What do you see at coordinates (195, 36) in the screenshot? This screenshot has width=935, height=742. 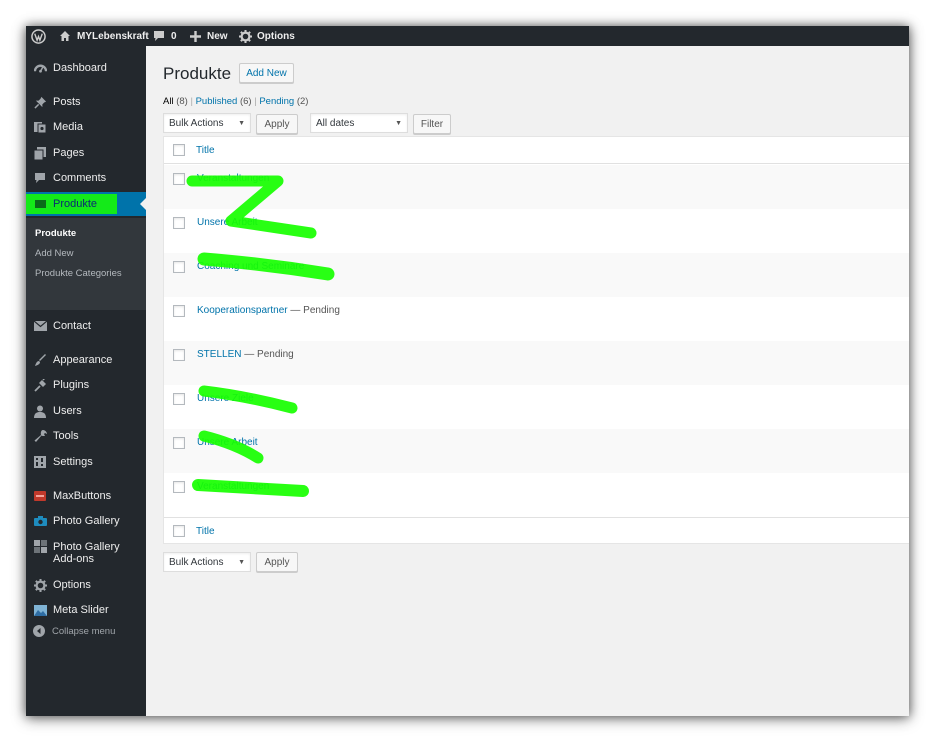 I see `plus-icon` at bounding box center [195, 36].